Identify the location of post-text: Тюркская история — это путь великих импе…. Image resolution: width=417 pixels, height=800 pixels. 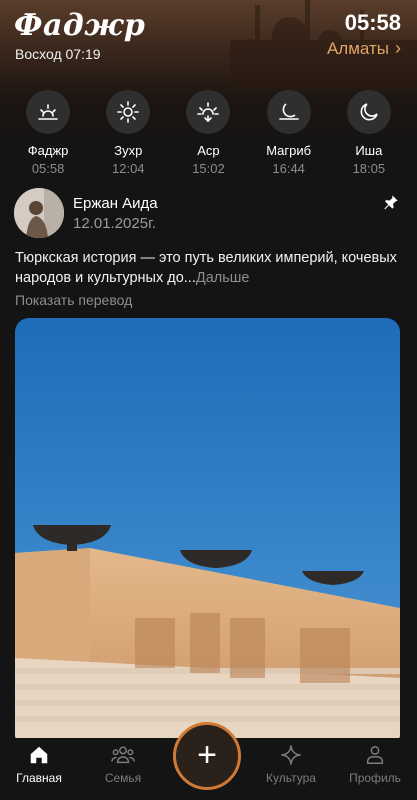
(210, 268).